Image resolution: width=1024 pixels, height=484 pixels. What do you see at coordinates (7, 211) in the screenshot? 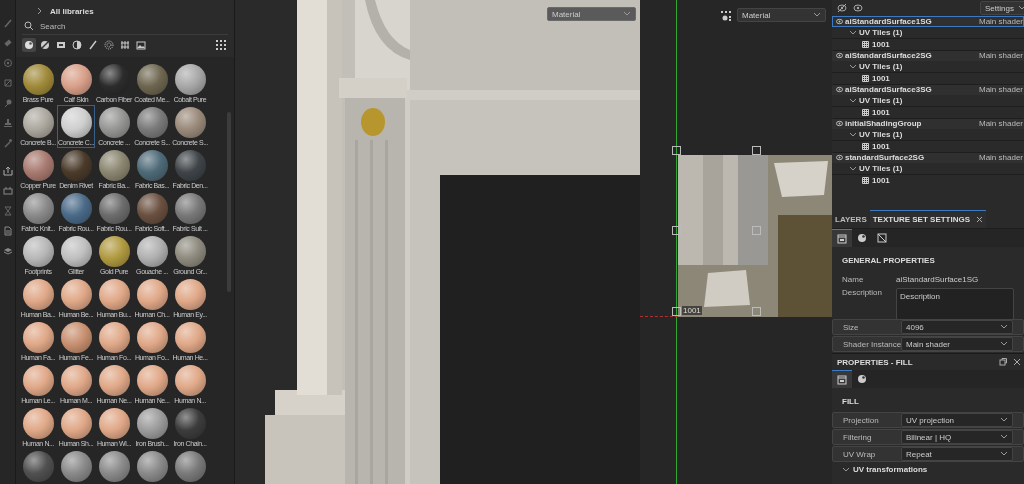
I see `hourglass-icon` at bounding box center [7, 211].